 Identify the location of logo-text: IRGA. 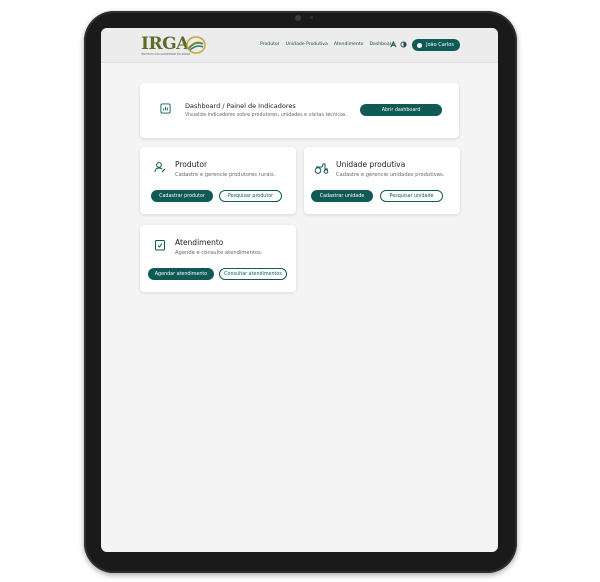
(165, 44).